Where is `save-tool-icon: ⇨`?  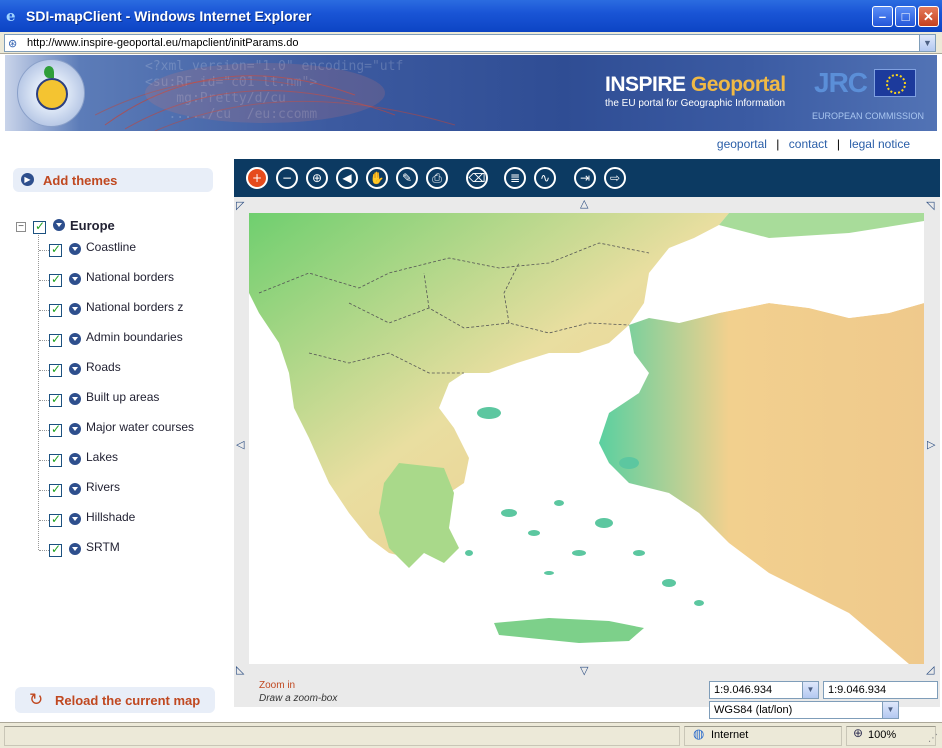 save-tool-icon: ⇨ is located at coordinates (615, 178).